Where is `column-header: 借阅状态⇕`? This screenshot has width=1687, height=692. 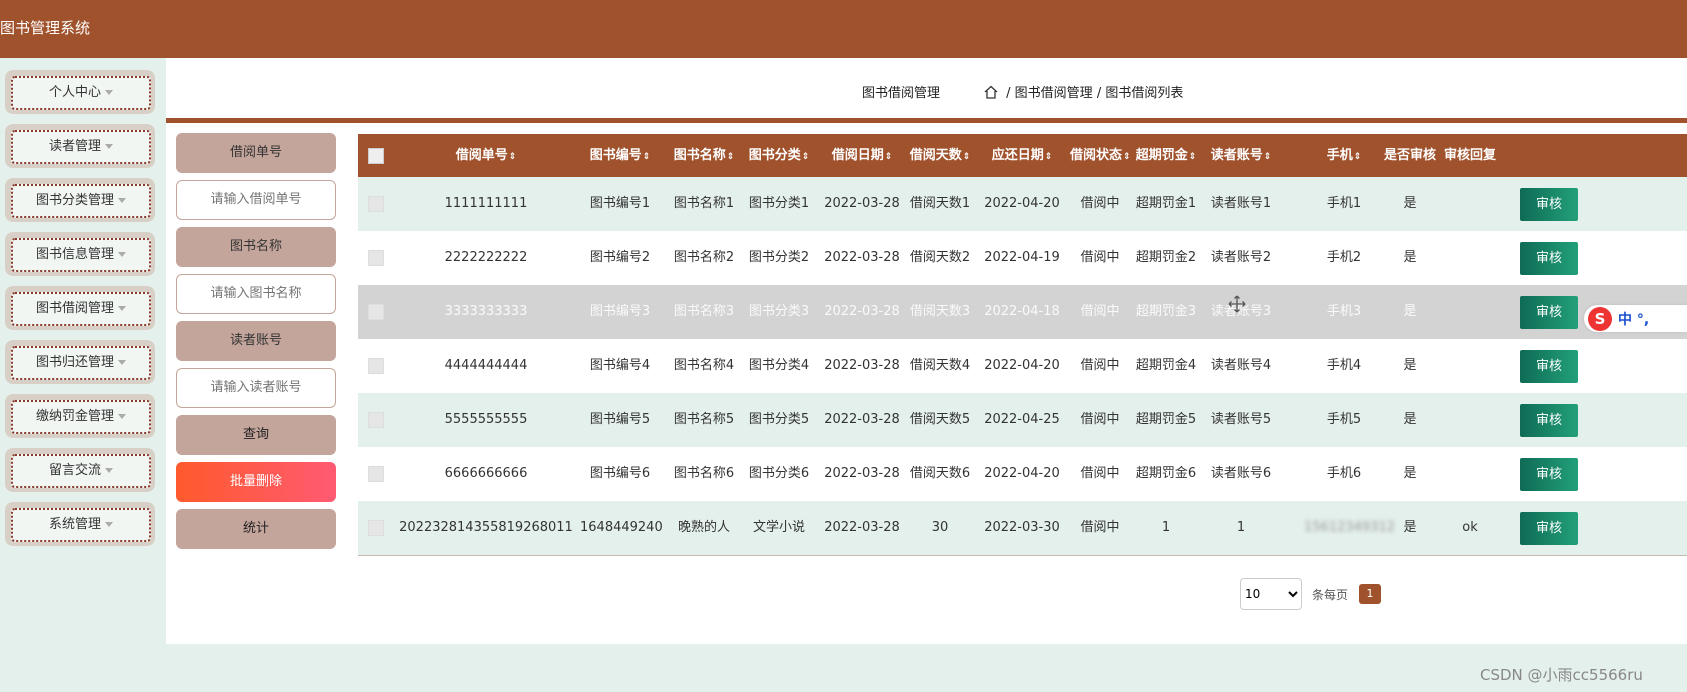
column-header: 借阅状态⇕ is located at coordinates (1100, 155).